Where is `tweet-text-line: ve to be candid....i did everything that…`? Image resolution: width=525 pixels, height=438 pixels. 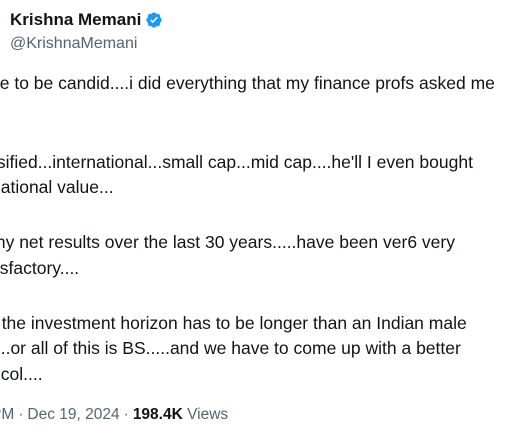
tweet-text-line: ve to be candid....i did everything that… is located at coordinates (247, 83).